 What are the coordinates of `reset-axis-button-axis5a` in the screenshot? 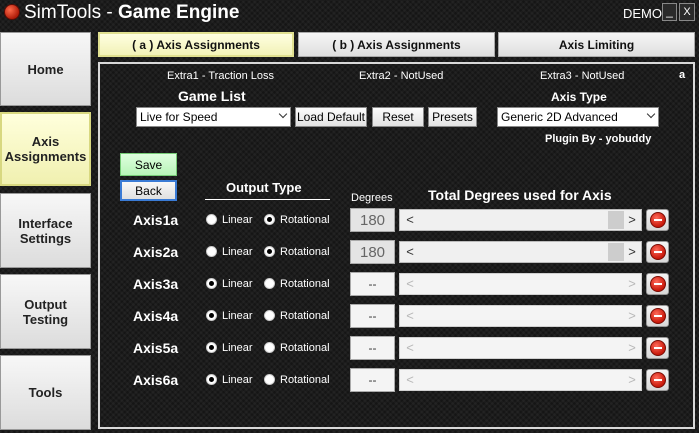 It's located at (657, 348).